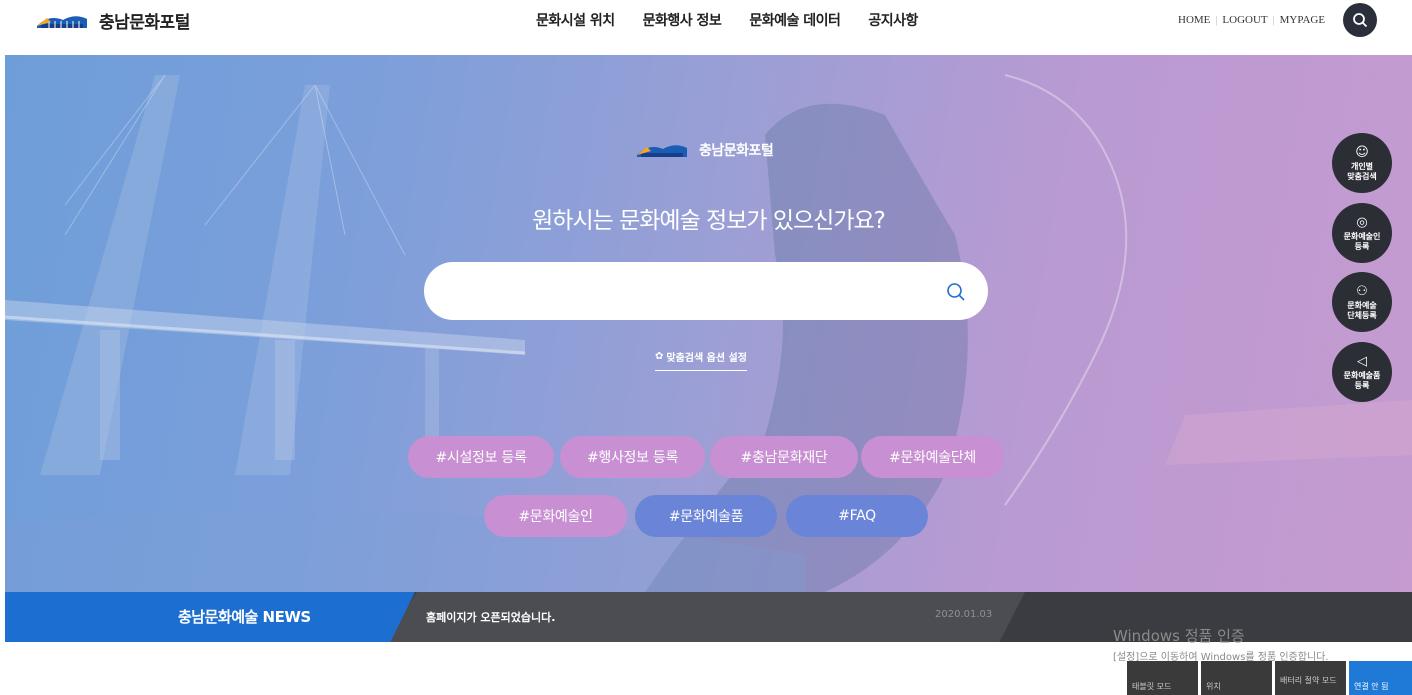 The width and height of the screenshot is (1412, 695). What do you see at coordinates (1362, 176) in the screenshot?
I see `quick-label: 맞춤검색` at bounding box center [1362, 176].